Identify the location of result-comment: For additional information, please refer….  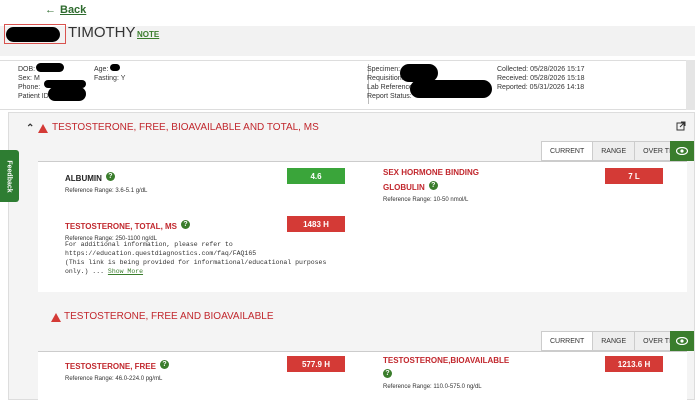
(196, 258).